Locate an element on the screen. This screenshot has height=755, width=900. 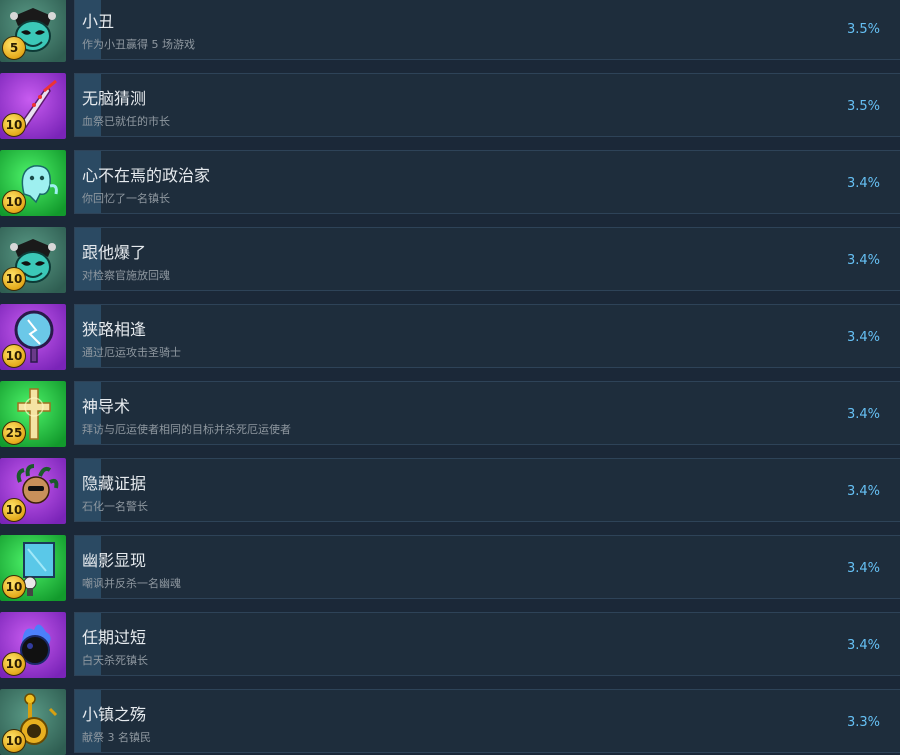
cracked-mirror-icon: 10 is located at coordinates (33, 337).